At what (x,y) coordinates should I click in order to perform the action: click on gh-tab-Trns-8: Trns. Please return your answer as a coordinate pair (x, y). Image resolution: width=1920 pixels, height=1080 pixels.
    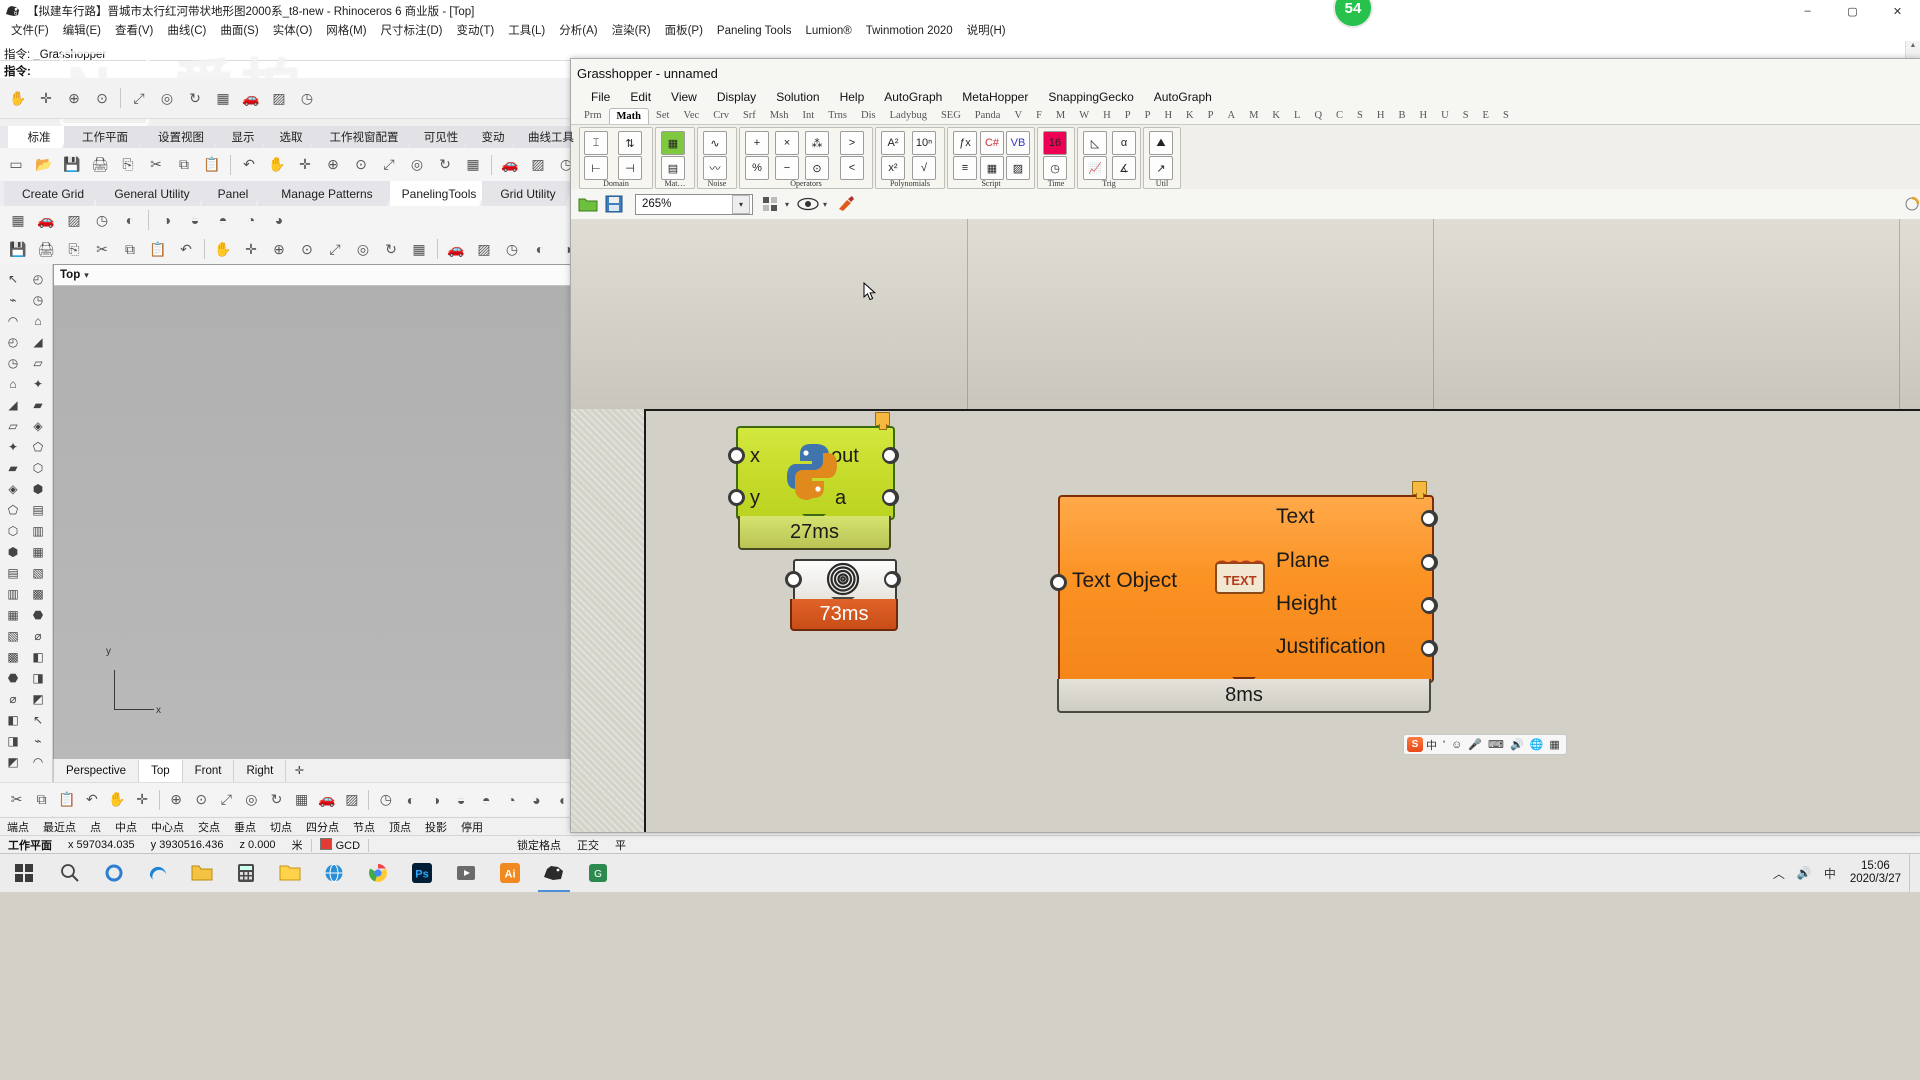
    Looking at the image, I should click on (837, 116).